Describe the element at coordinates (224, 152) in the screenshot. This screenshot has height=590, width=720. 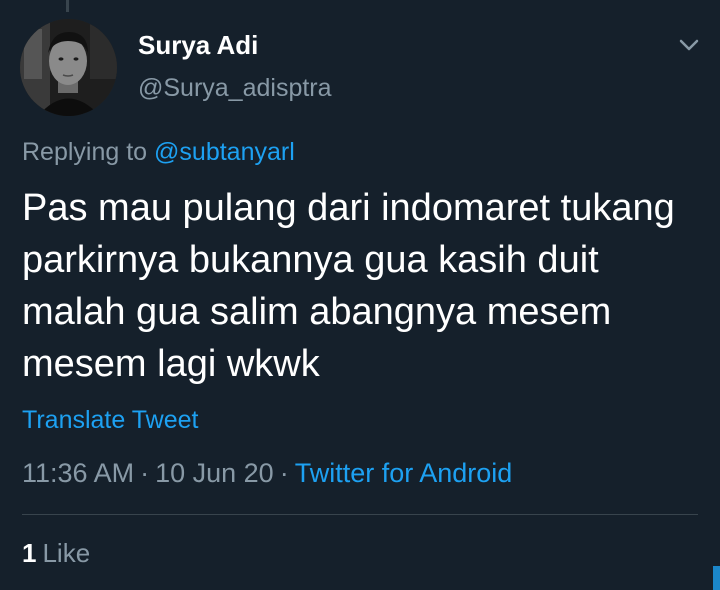
I see `reply-mention-link: @subtanyarl` at that location.